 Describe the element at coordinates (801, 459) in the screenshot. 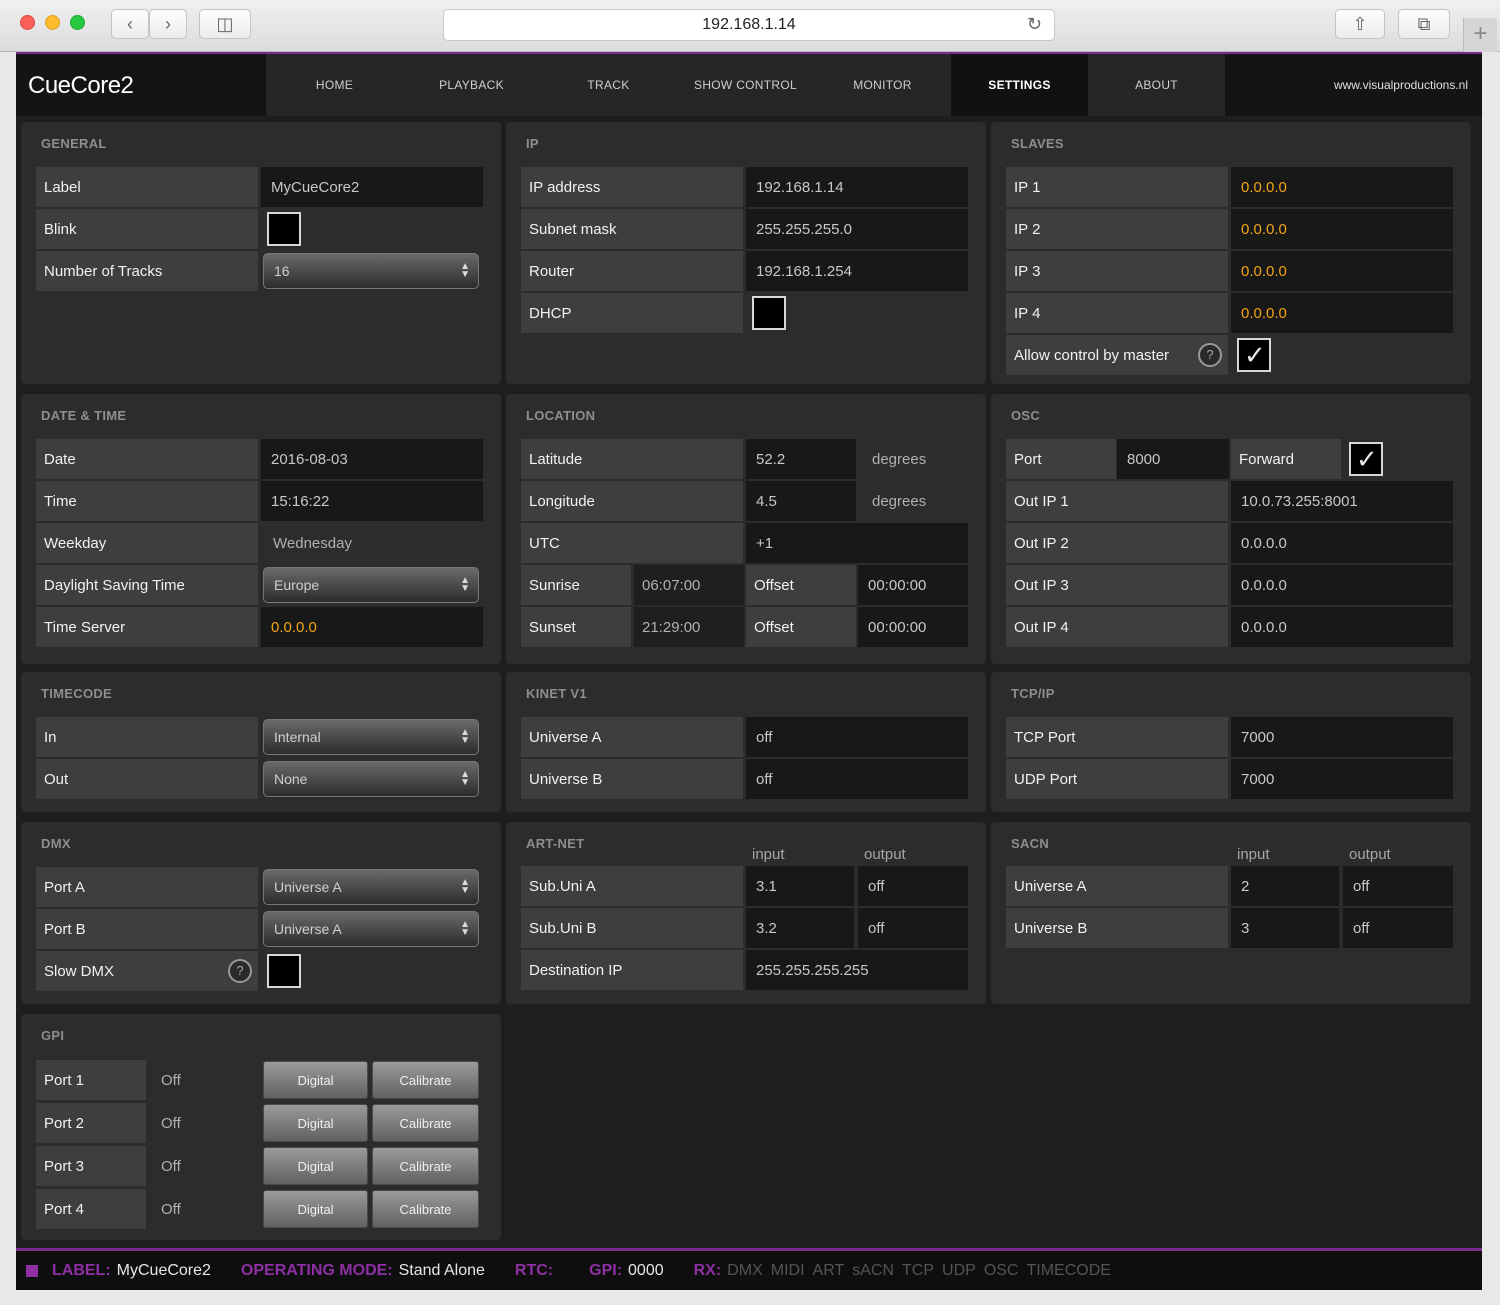

I see `latitude-input: 52.2` at that location.